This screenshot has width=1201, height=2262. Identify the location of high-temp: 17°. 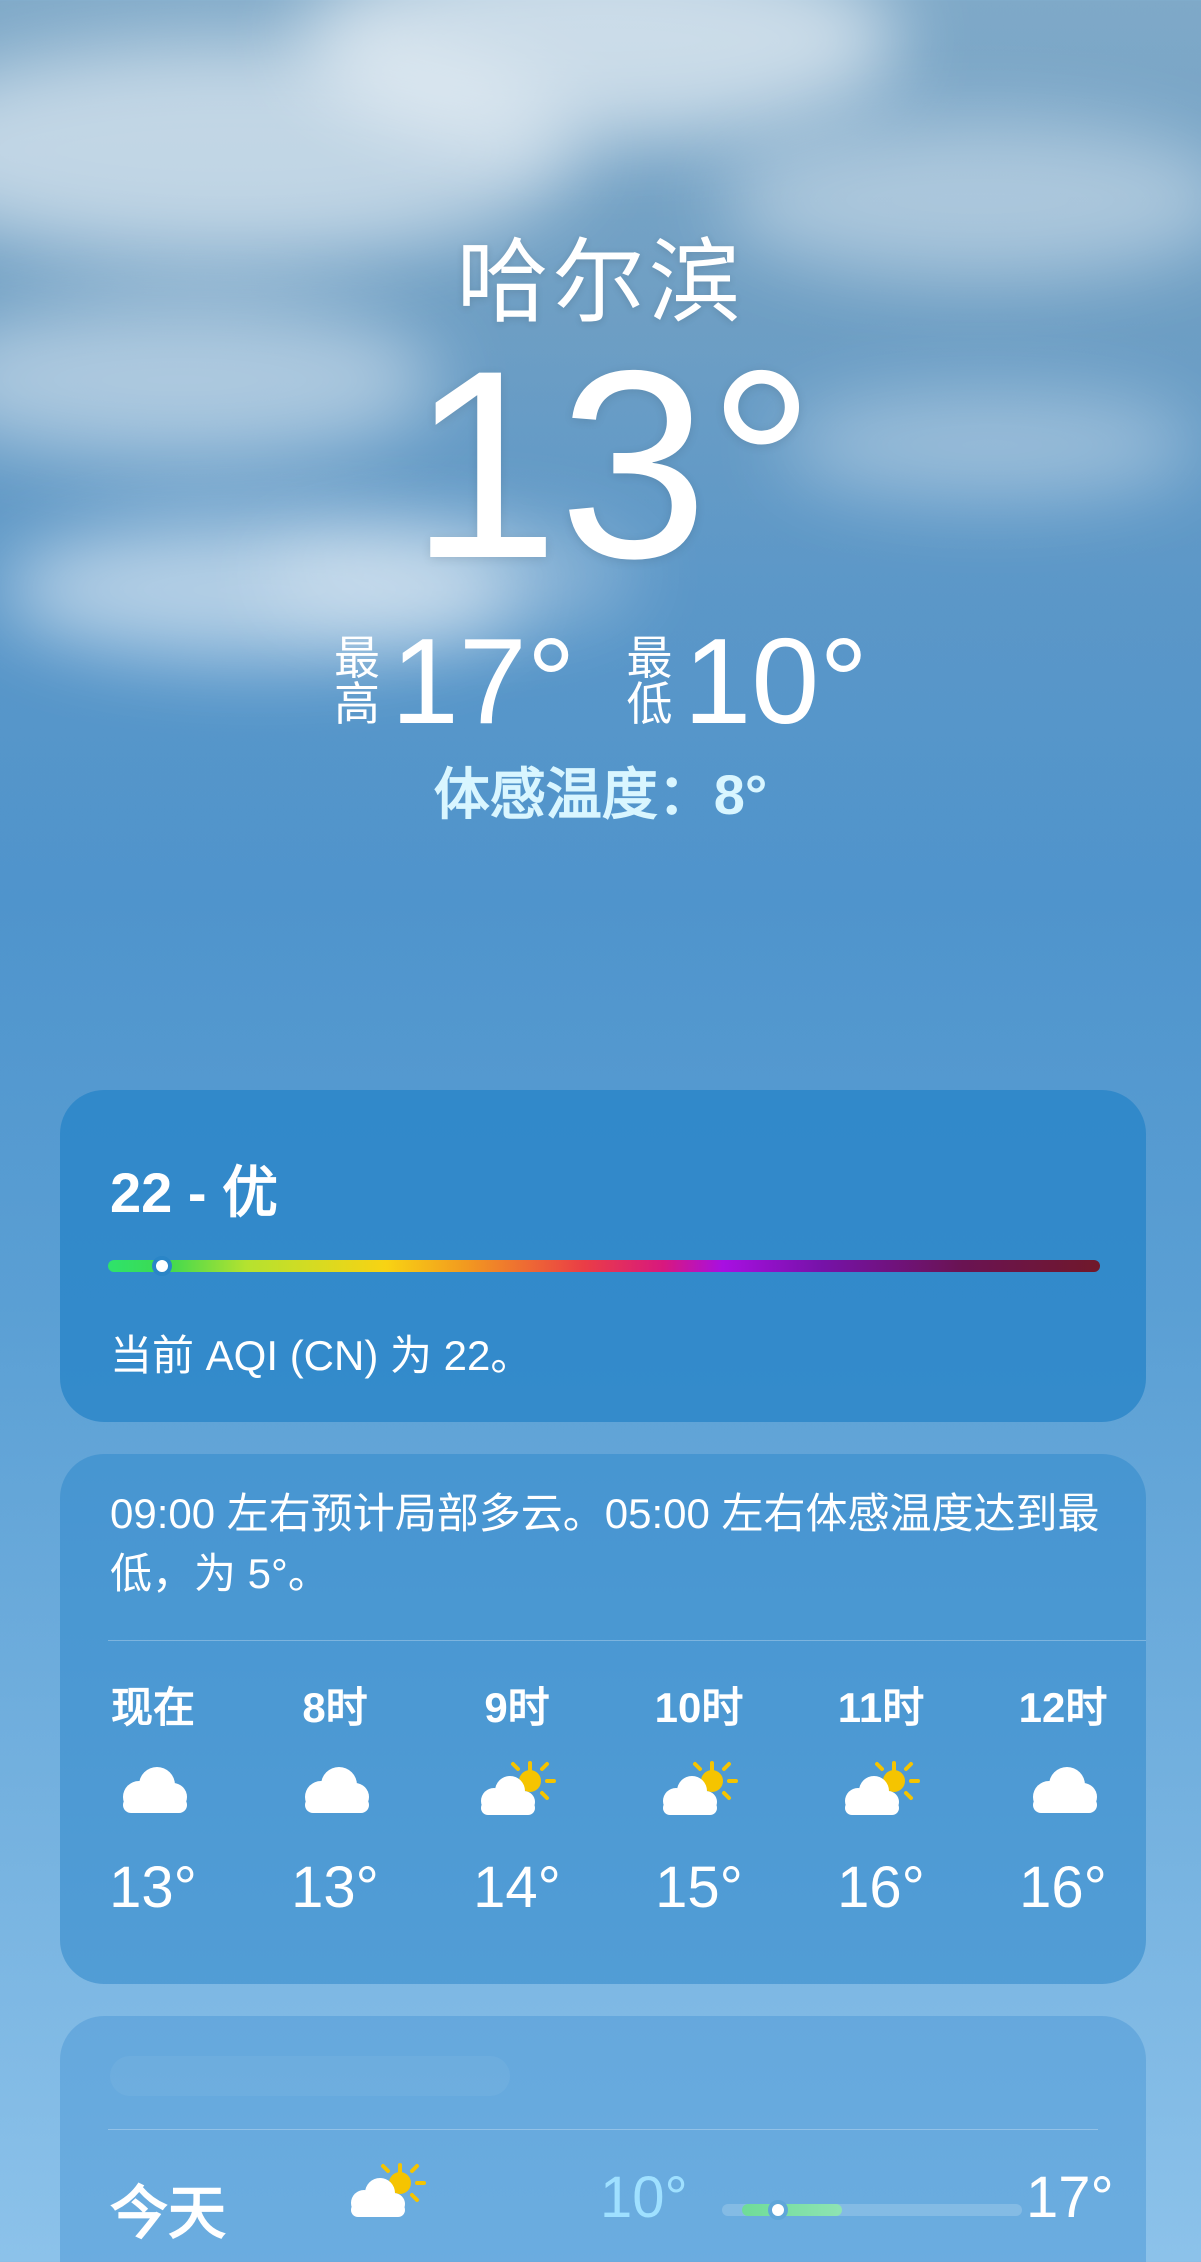
(483, 681).